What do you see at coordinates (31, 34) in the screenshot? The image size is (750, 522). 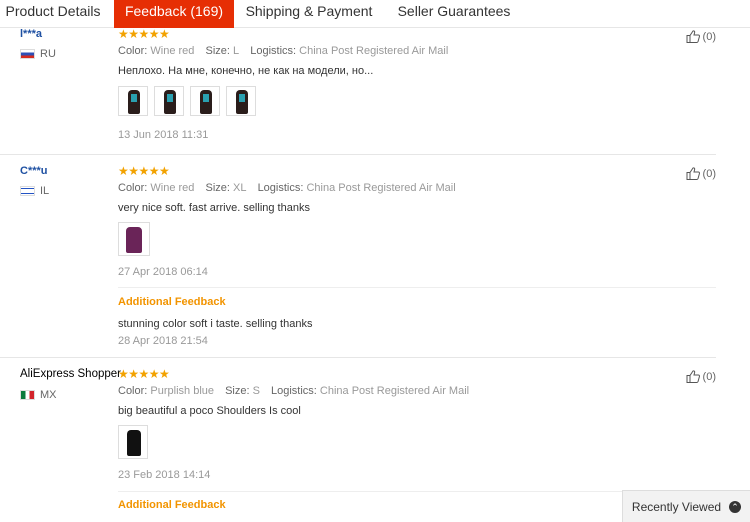 I see `reviewer-name: l***a` at bounding box center [31, 34].